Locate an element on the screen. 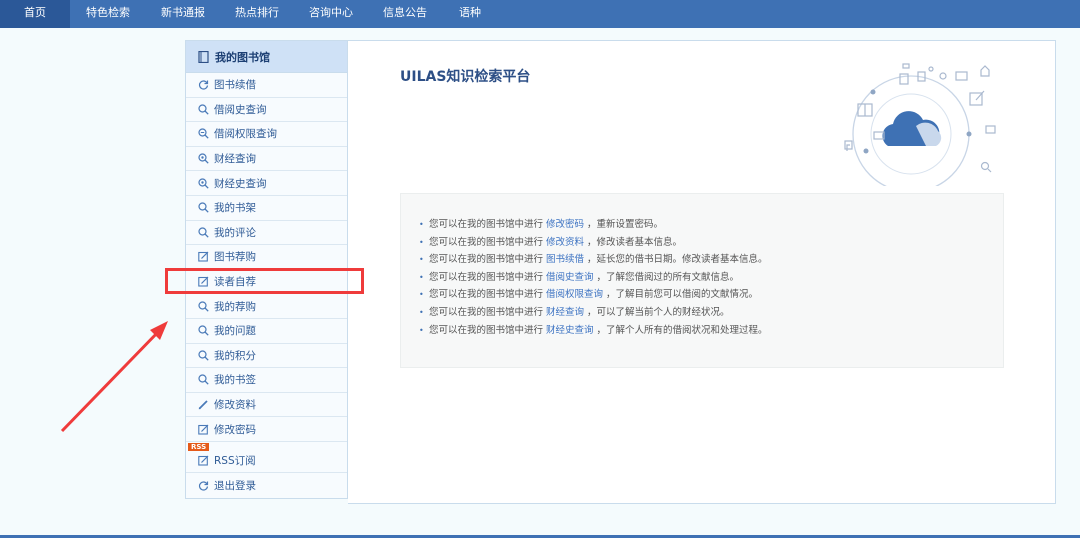 The width and height of the screenshot is (1080, 538). nav-item-language: 语种 is located at coordinates (470, 14).